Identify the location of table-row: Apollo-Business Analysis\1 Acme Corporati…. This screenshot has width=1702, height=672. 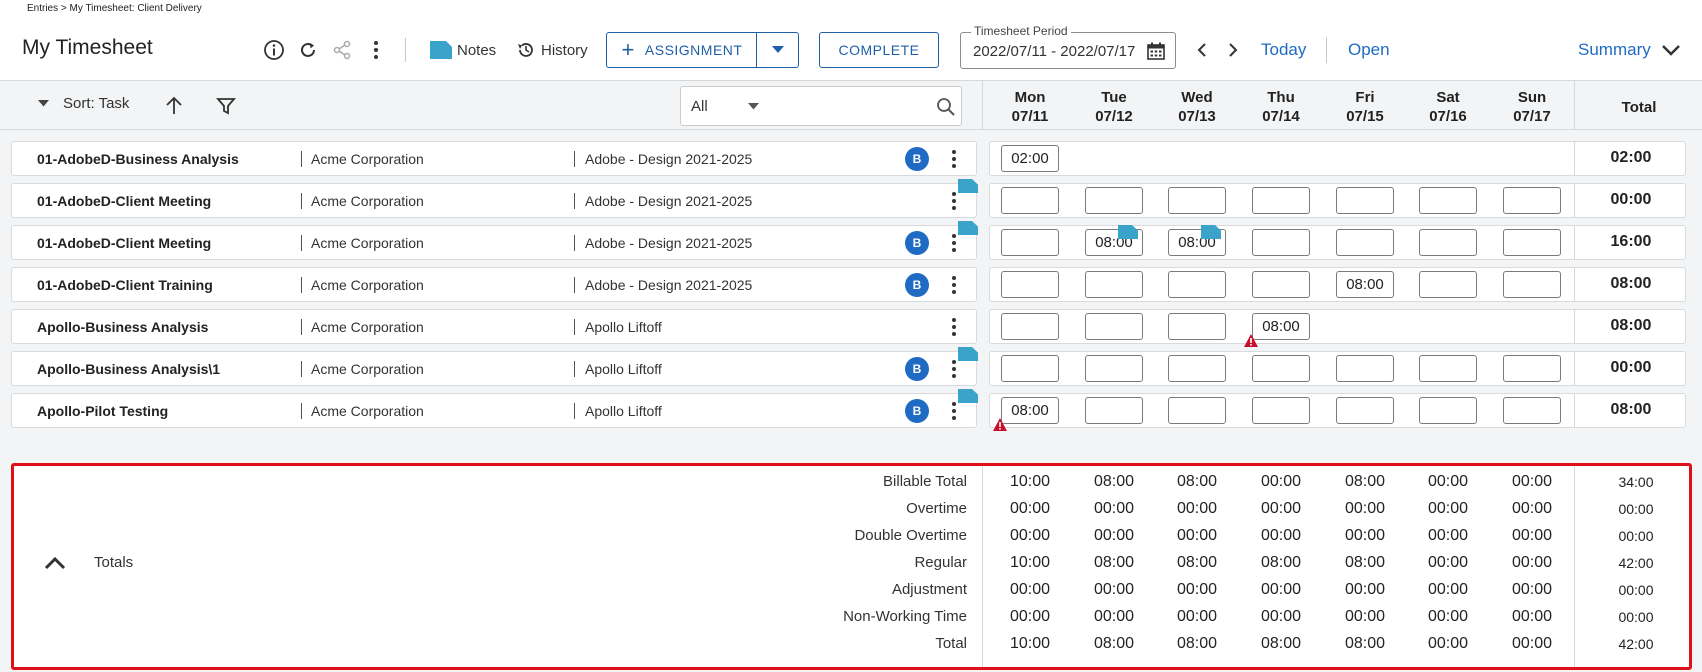
(494, 368).